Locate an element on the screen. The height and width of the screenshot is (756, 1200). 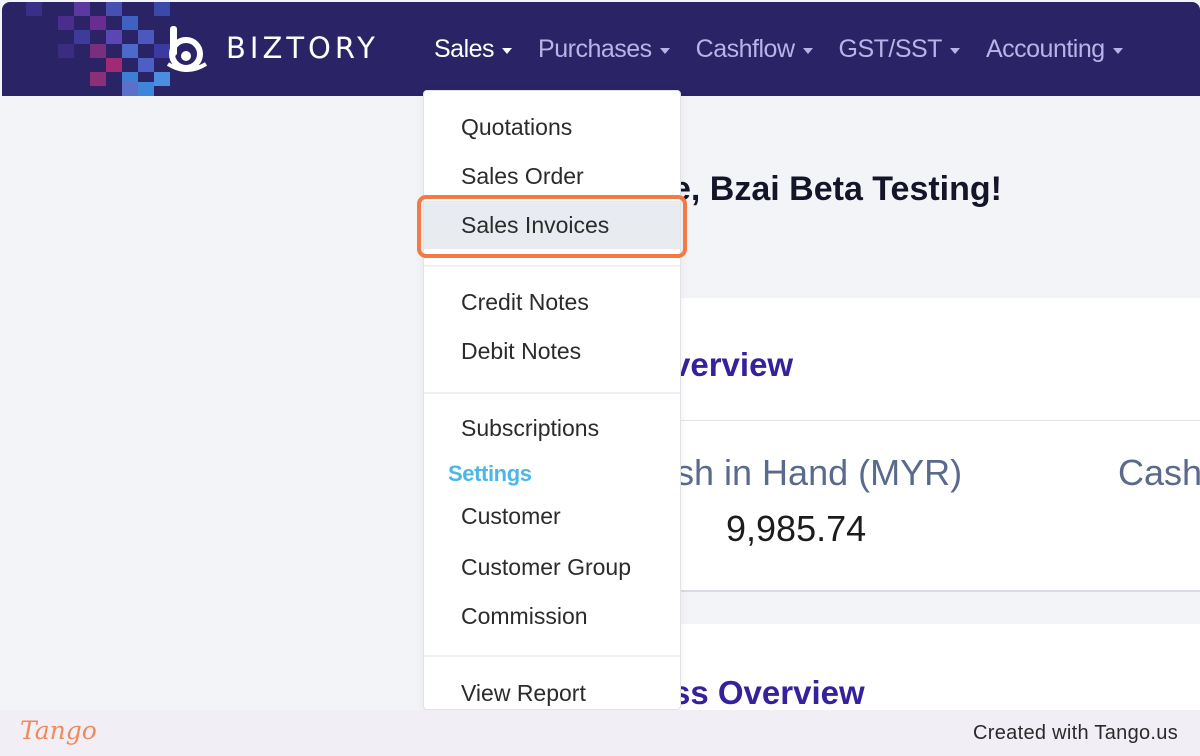
menu-item-view-report: View Report is located at coordinates (552, 691).